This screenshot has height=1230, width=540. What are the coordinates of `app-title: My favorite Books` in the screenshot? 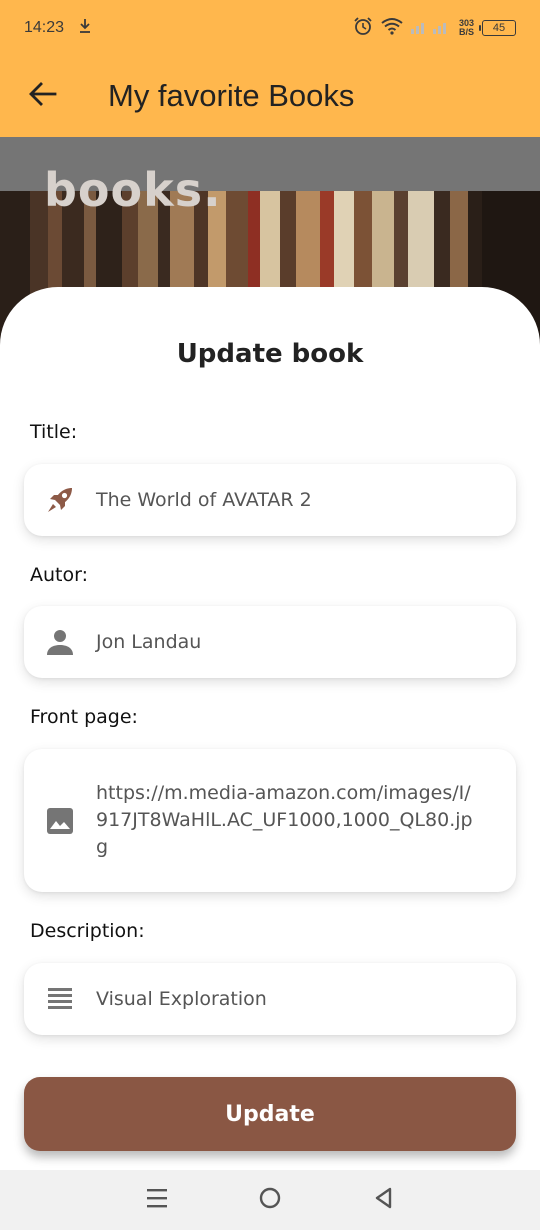 It's located at (231, 95).